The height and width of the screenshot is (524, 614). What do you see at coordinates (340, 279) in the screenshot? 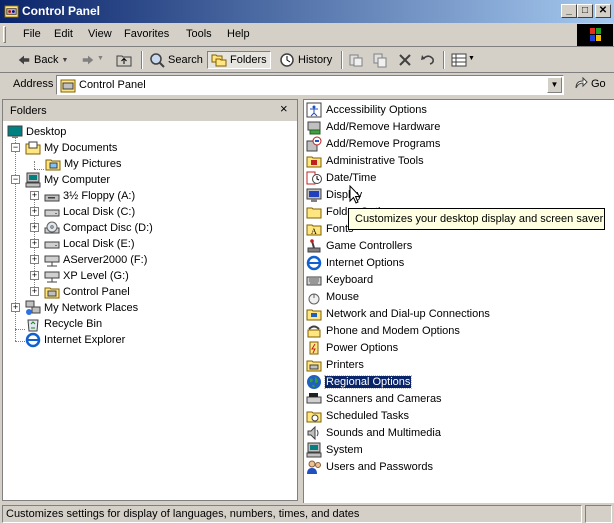
I see `item-keyboard: Keyboard` at bounding box center [340, 279].